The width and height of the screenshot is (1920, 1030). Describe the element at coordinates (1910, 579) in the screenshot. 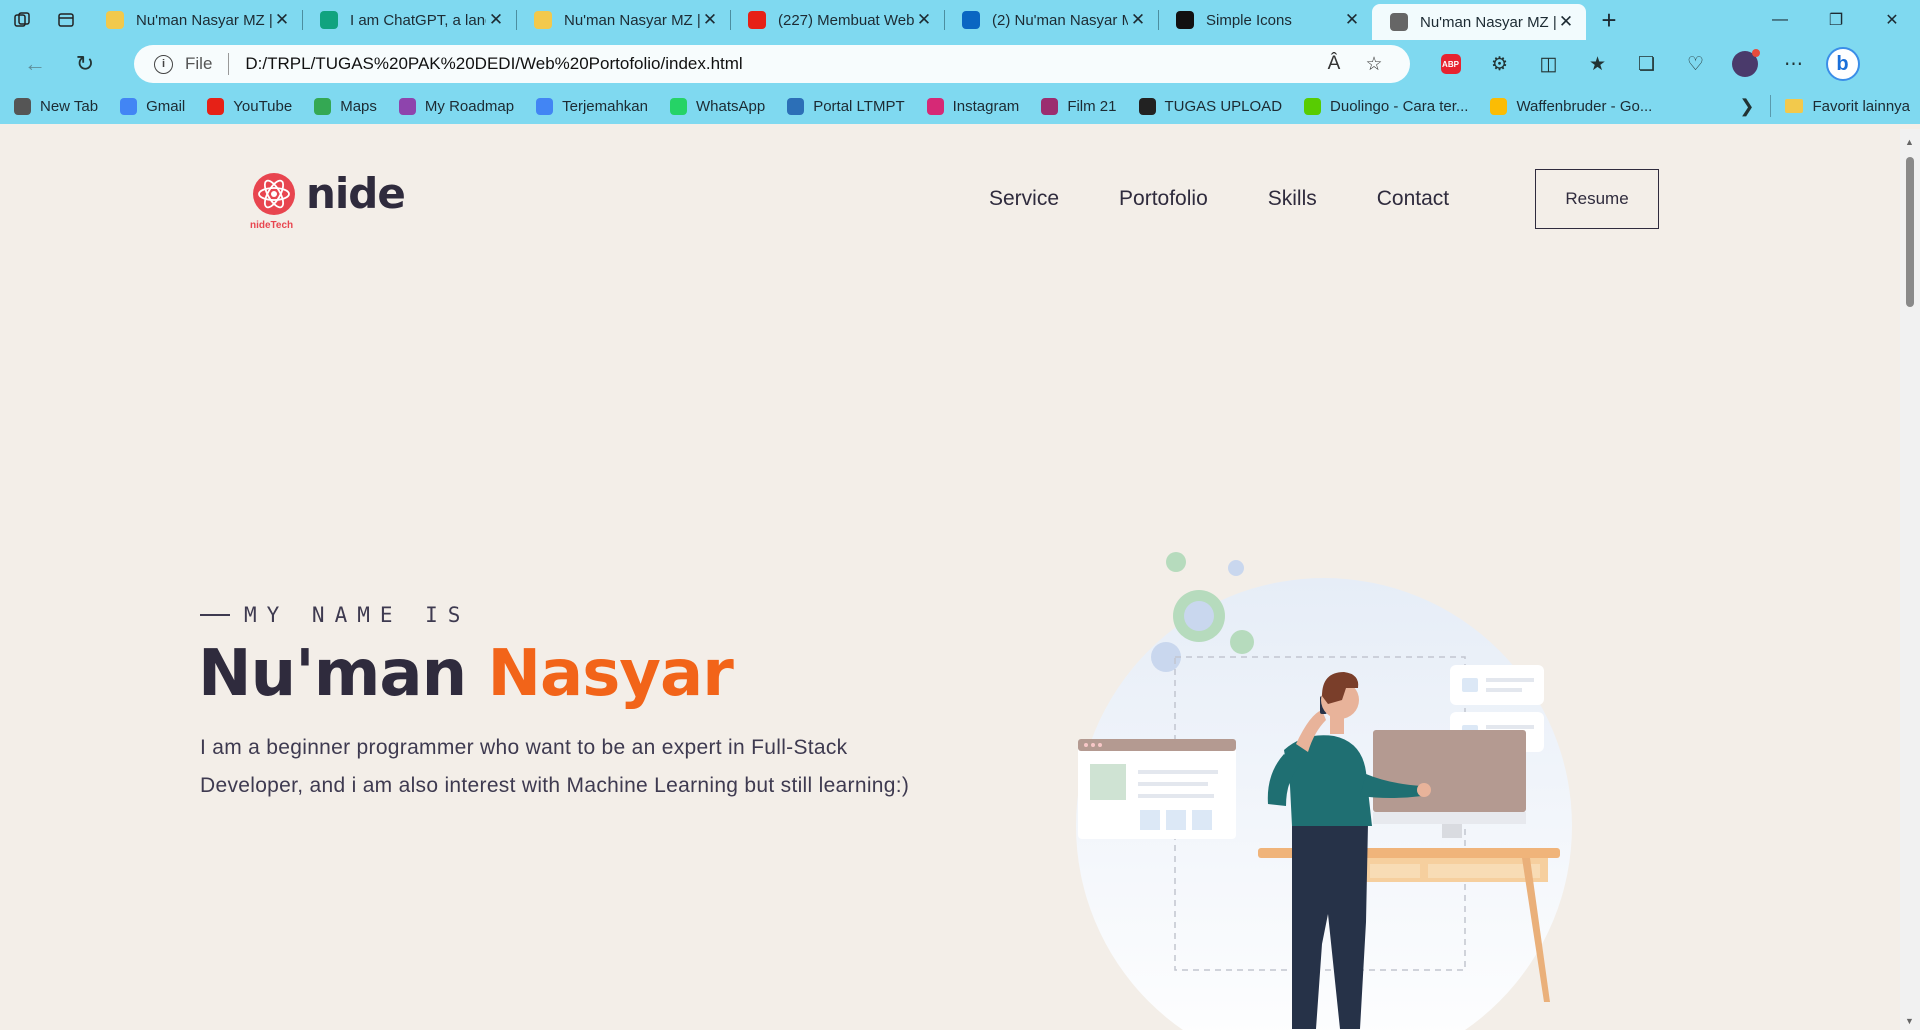

I see `page-scrollbar: ▲ ▼` at that location.